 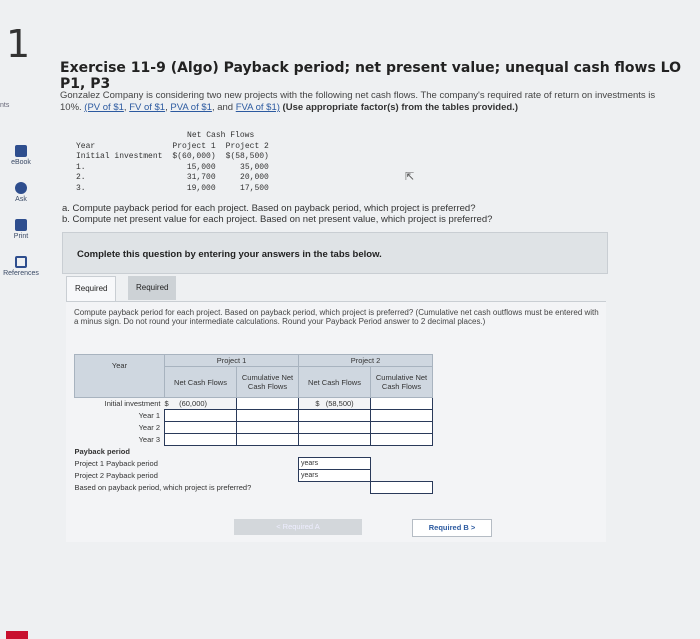 What do you see at coordinates (81, 188) in the screenshot?
I see `row-label: 3.` at bounding box center [81, 188].